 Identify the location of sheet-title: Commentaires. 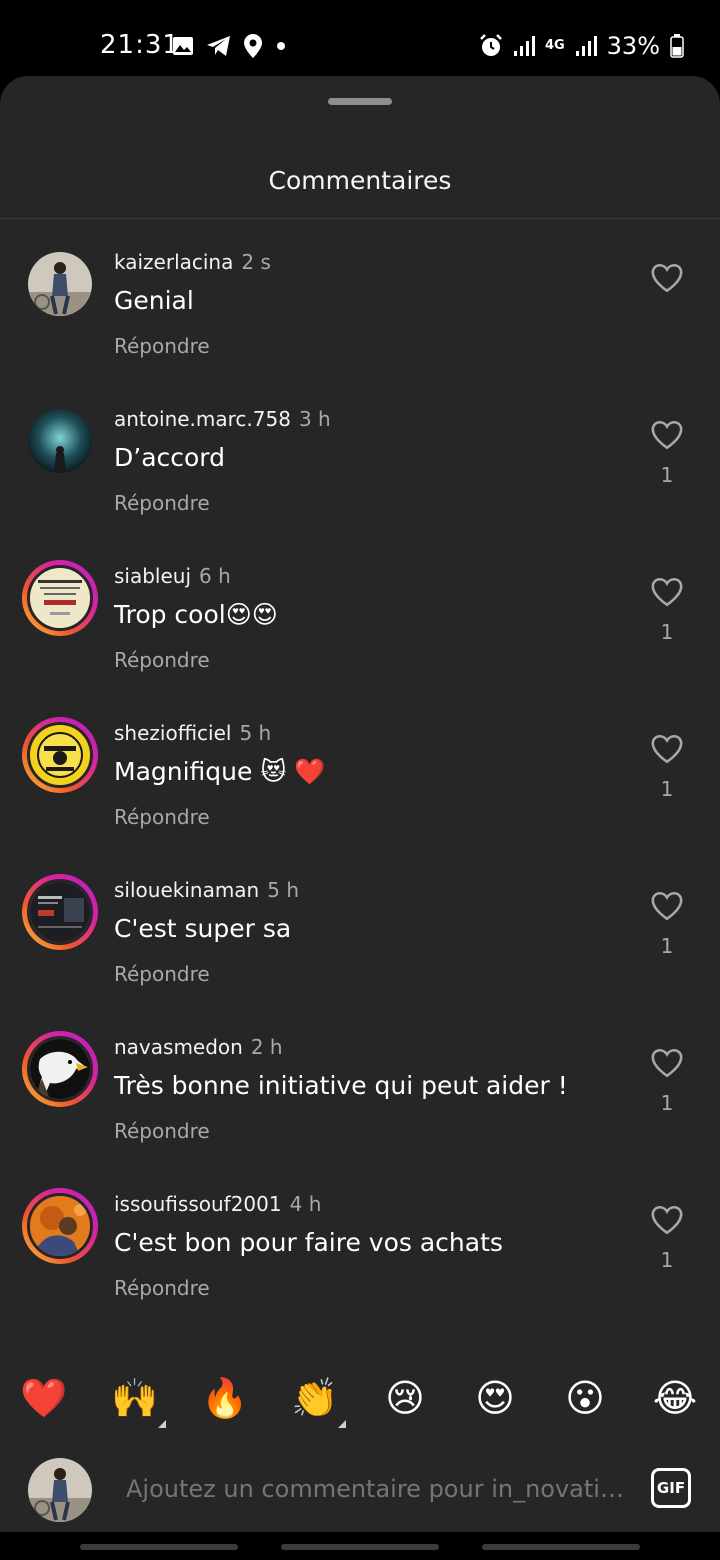
(360, 180).